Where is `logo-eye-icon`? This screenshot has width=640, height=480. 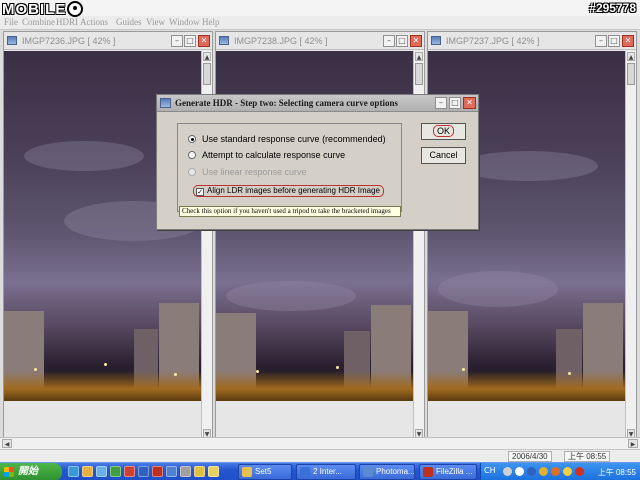 logo-eye-icon is located at coordinates (75, 9).